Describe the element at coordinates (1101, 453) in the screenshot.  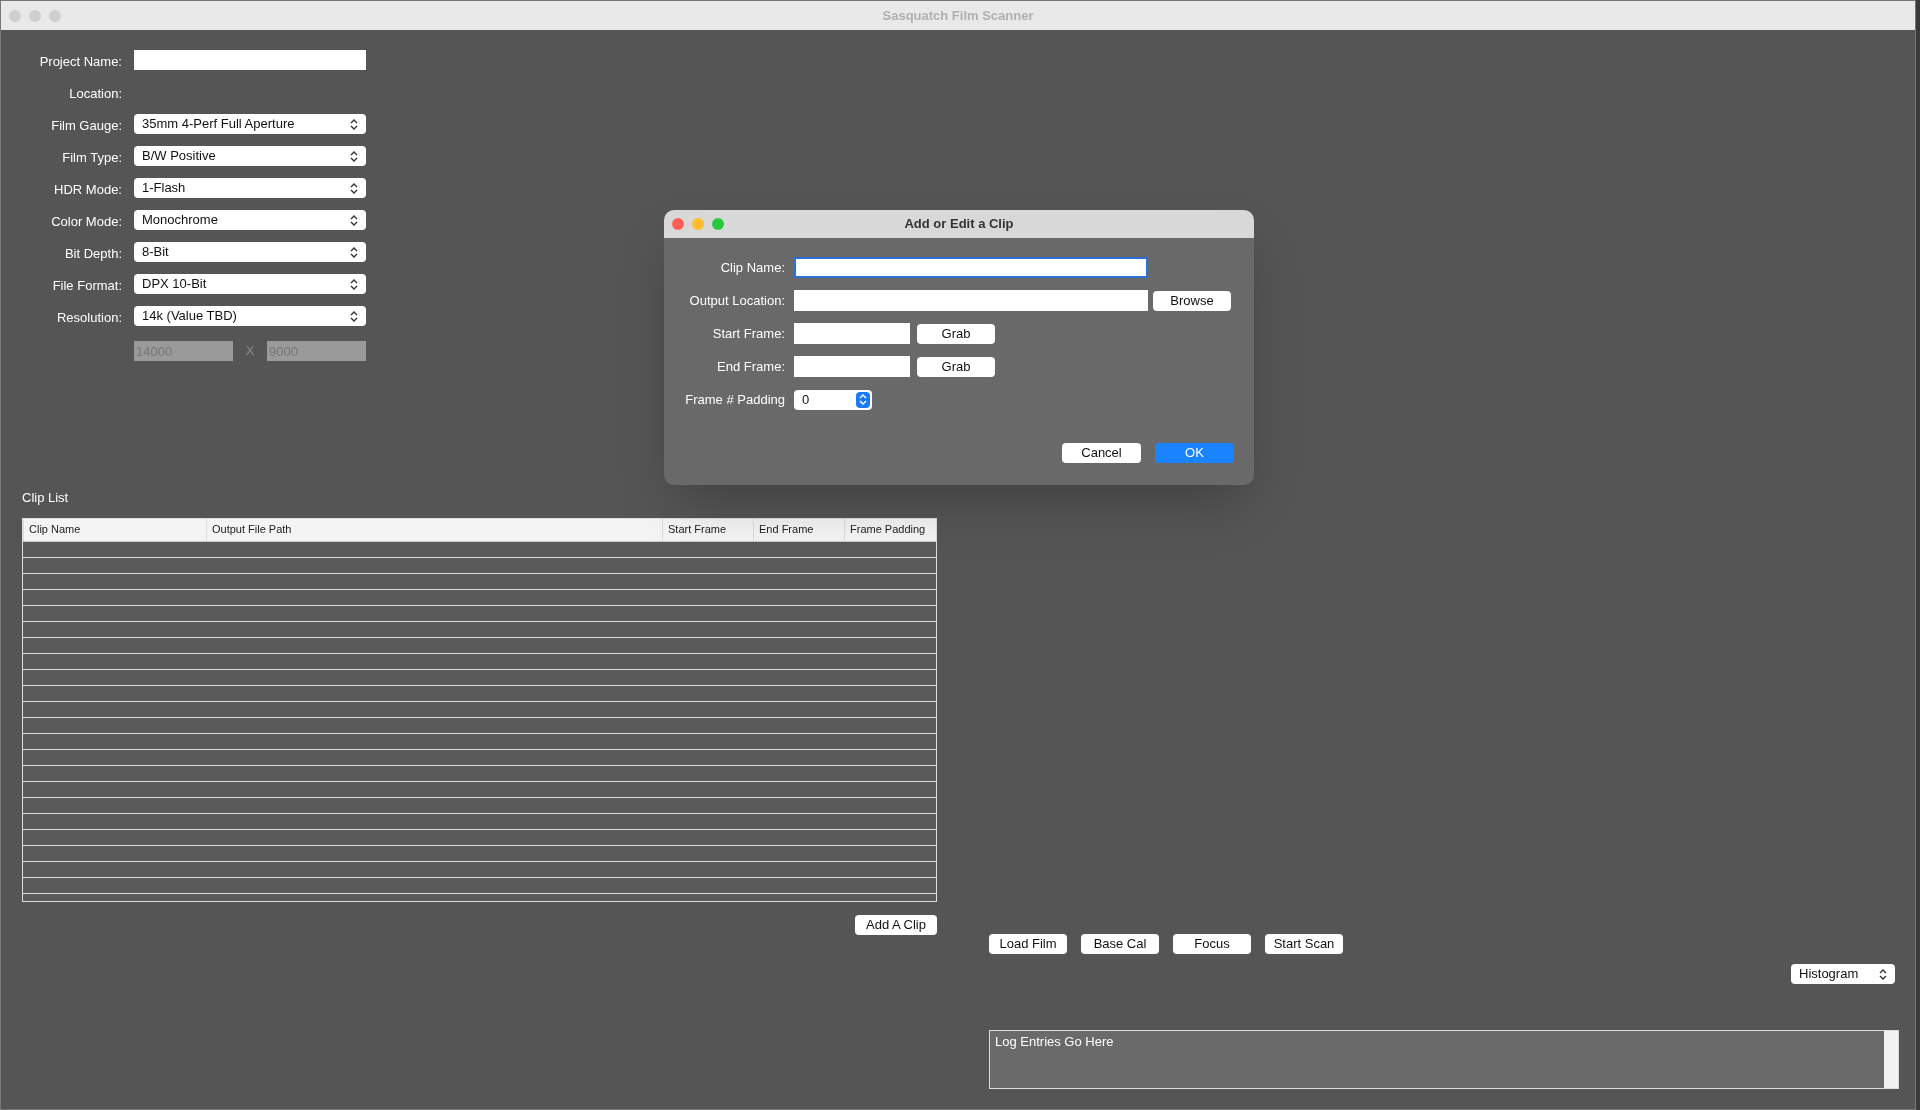
I see `dialog-button: Cancel` at that location.